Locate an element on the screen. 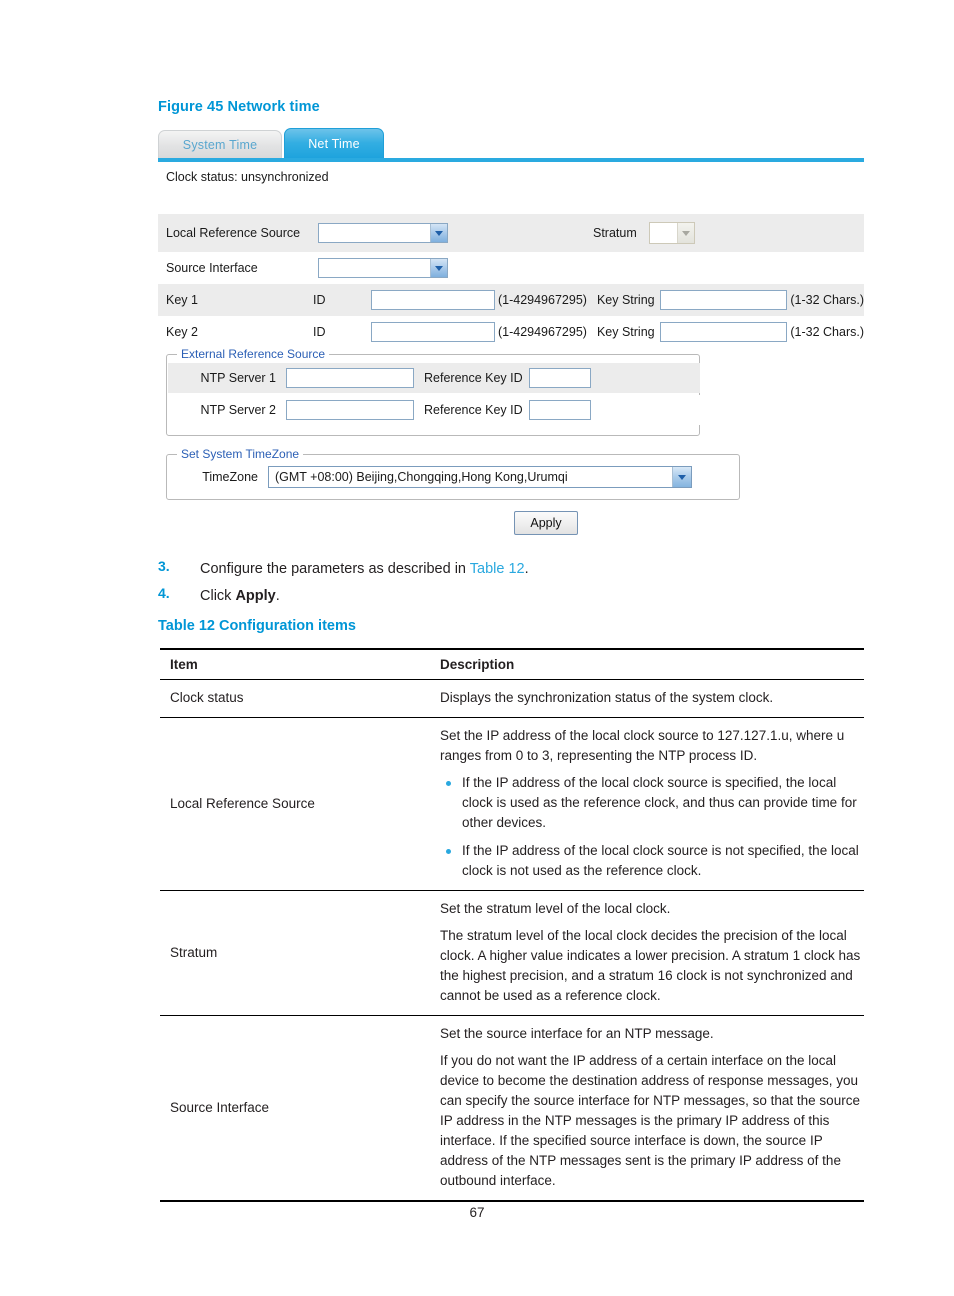  reference-key-id-1-input is located at coordinates (559, 378).